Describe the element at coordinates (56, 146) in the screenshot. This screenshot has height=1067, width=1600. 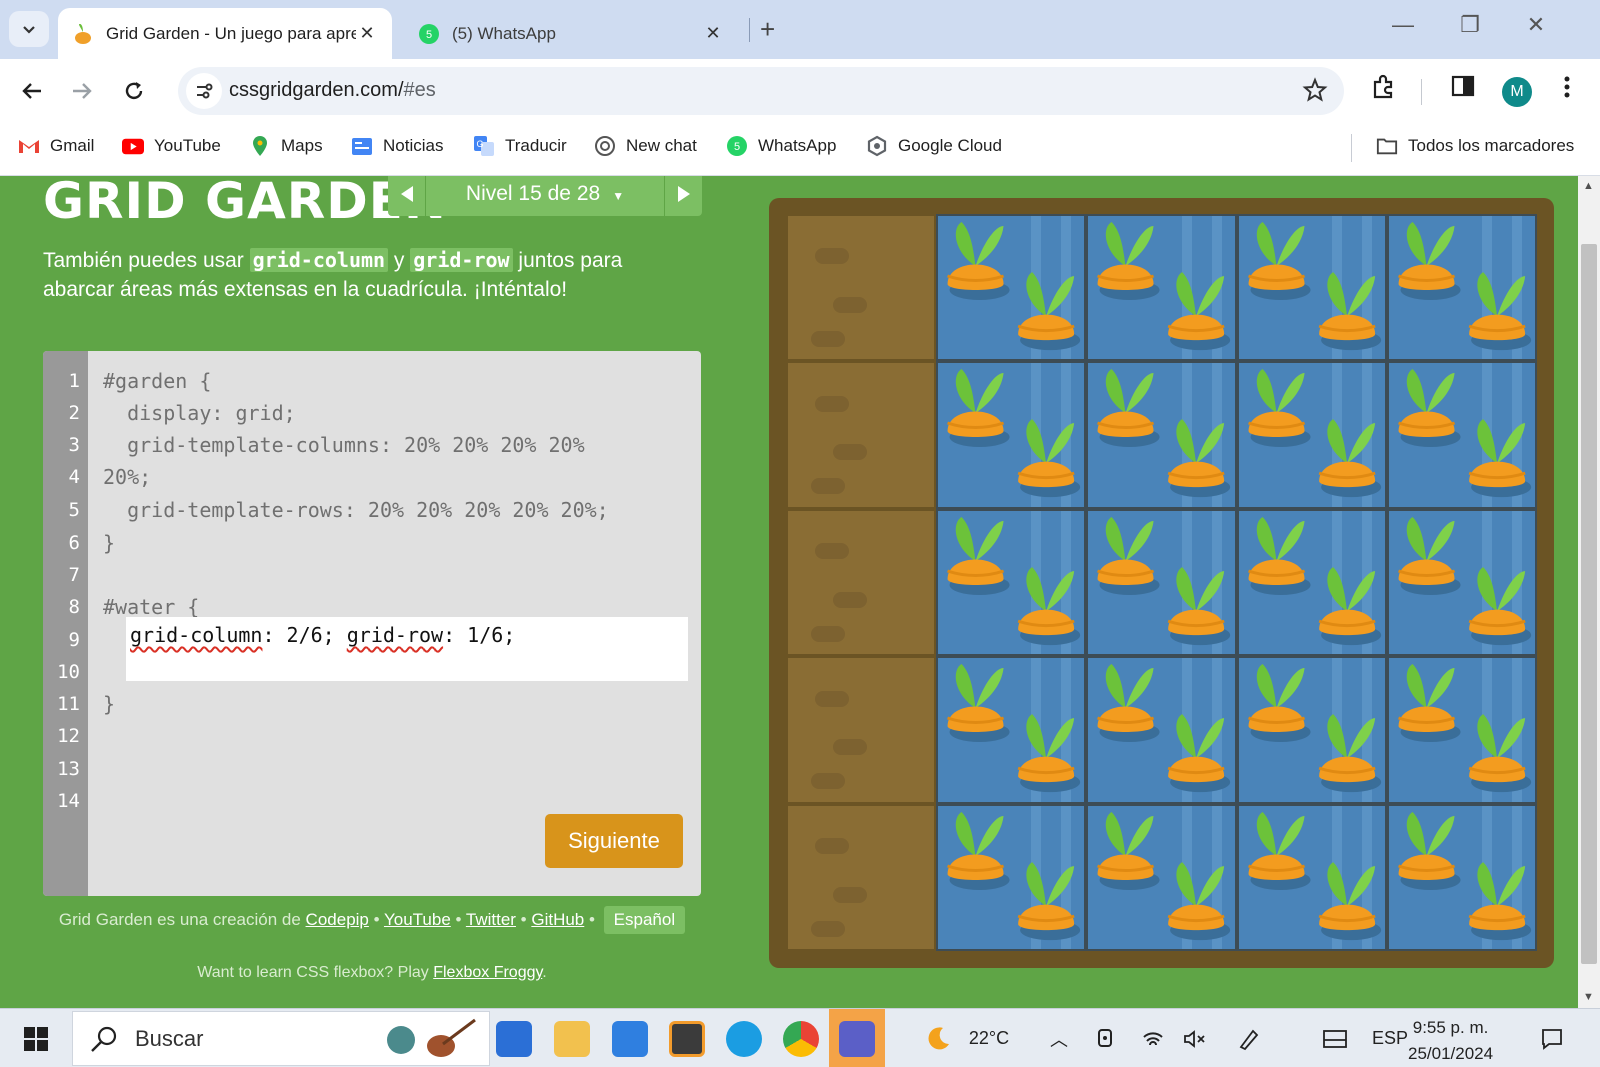
I see `bookmark-gmail: Gmail` at that location.